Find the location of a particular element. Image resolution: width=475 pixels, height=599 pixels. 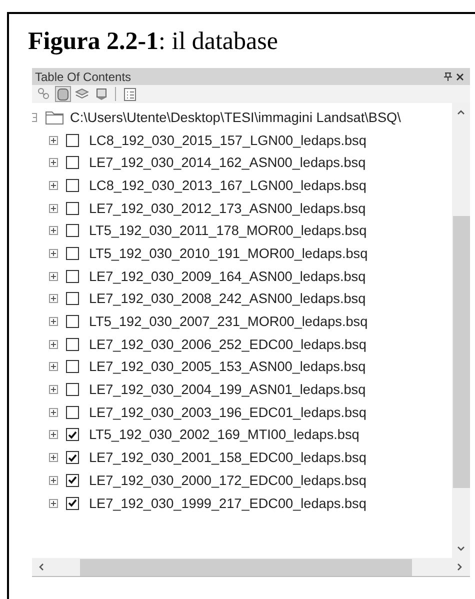

layer-name: LE7_192_030_2004_199_ASN01_ledaps.bsq is located at coordinates (227, 390).